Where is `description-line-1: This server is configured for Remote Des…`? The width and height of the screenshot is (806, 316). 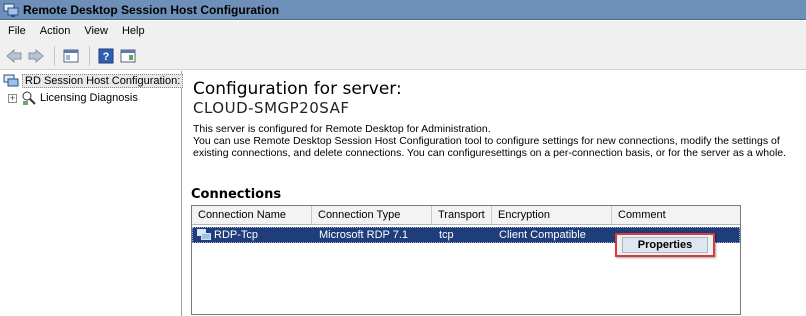 description-line-1: This server is configured for Remote Des… is located at coordinates (342, 129).